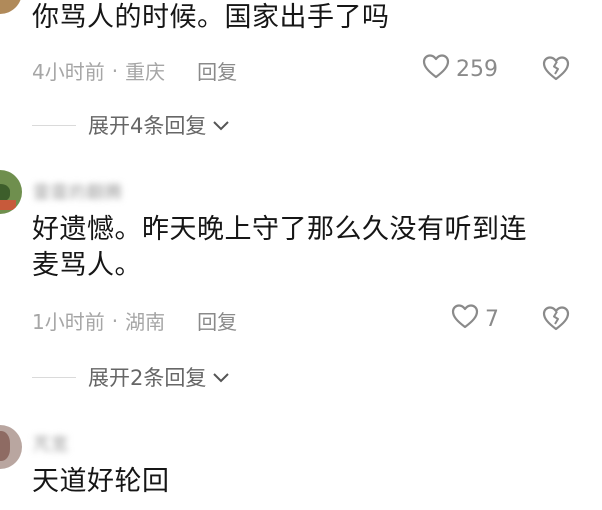 This screenshot has height=510, width=602. Describe the element at coordinates (87, 265) in the screenshot. I see `comment-text-line: 麦骂人。` at that location.